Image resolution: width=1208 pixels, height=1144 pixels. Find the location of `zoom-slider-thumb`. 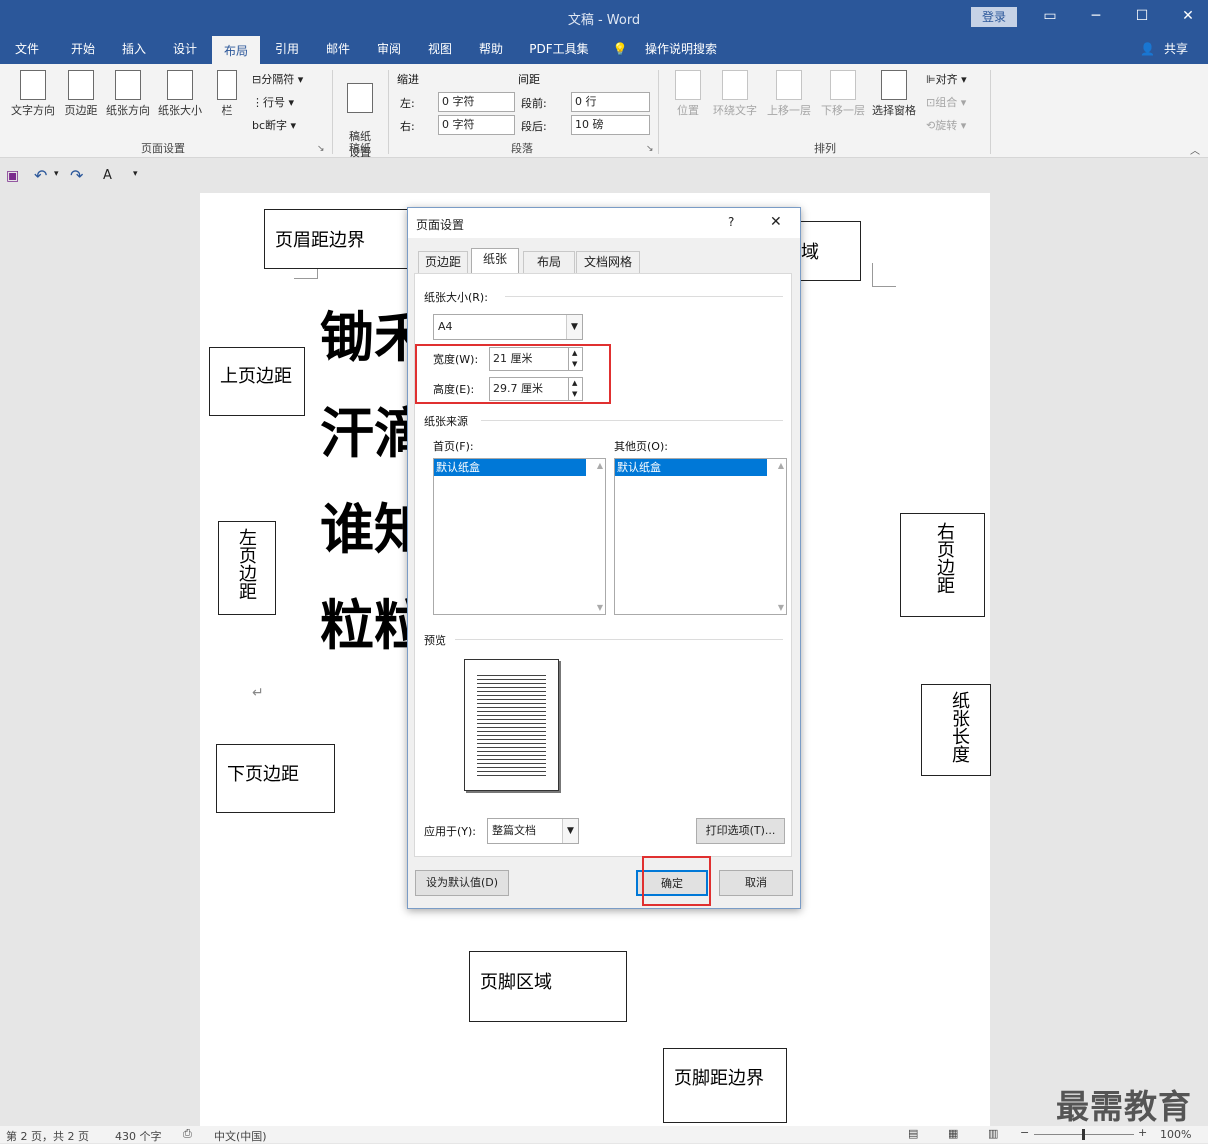

zoom-slider-thumb is located at coordinates (1083, 1134).